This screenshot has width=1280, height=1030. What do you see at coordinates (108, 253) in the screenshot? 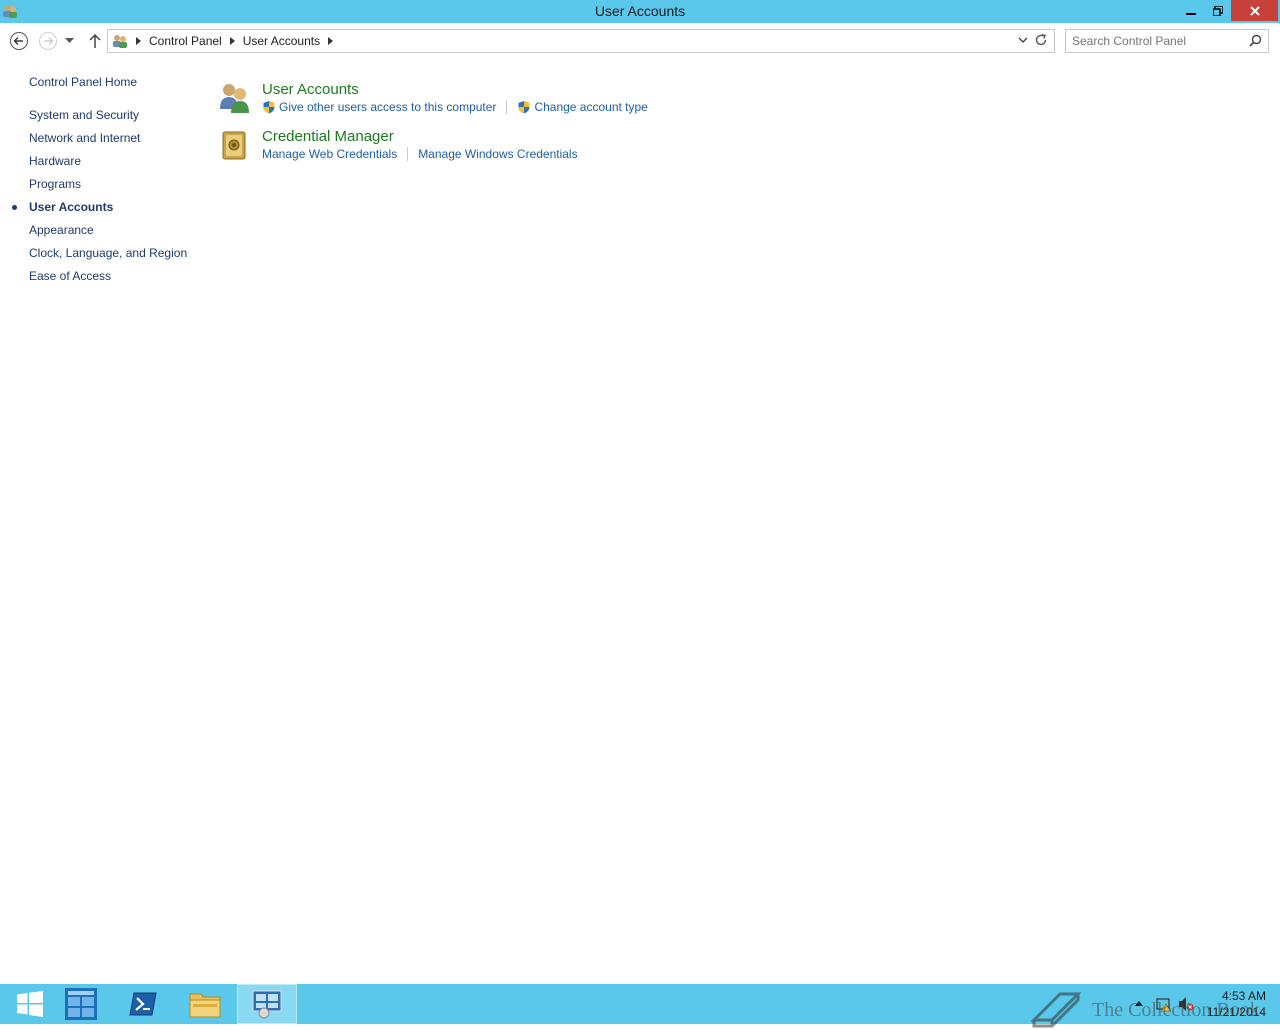
I see `sidebar-item-clock-language-region: Clock, Language, and Region` at bounding box center [108, 253].